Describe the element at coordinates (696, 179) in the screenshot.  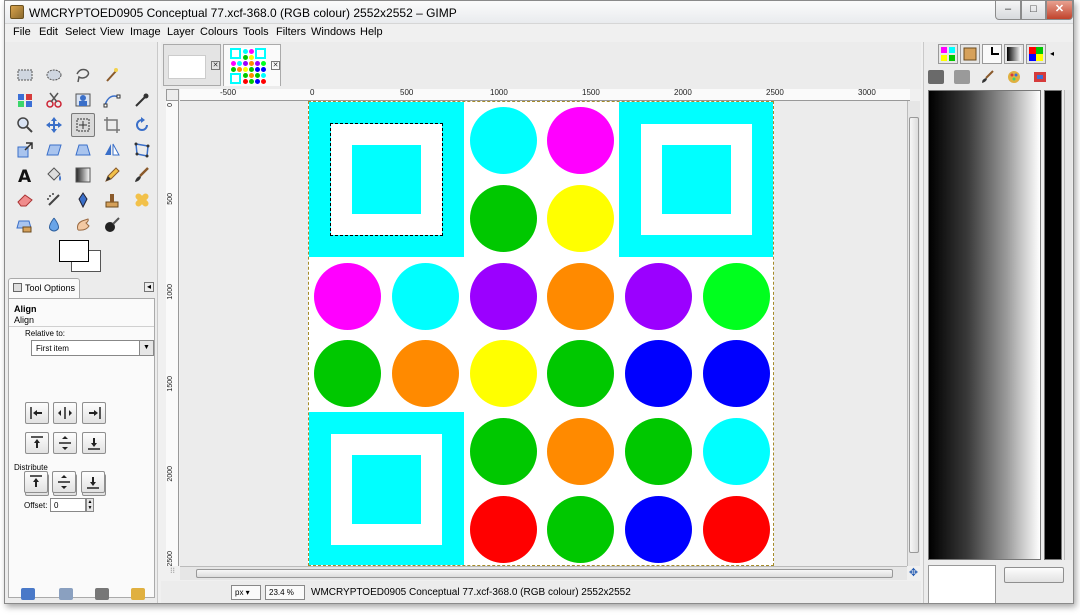
I see `cyan-square-top-right` at that location.